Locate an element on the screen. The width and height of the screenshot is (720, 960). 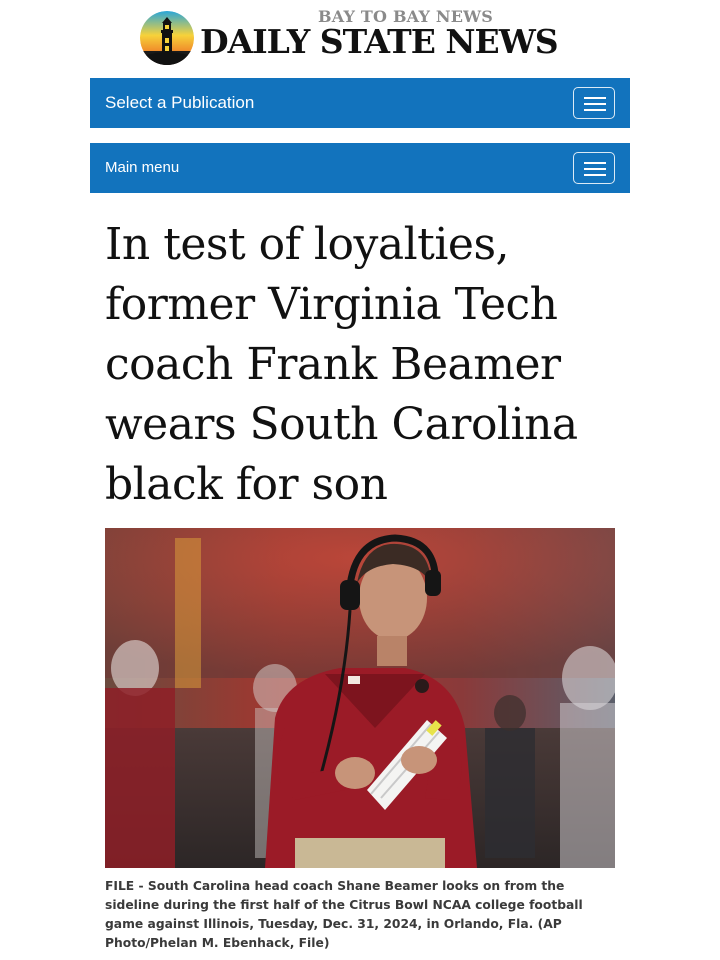
masthead: BAY TO BAY NEWS DAILY STATE NEWS is located at coordinates (360, 36).